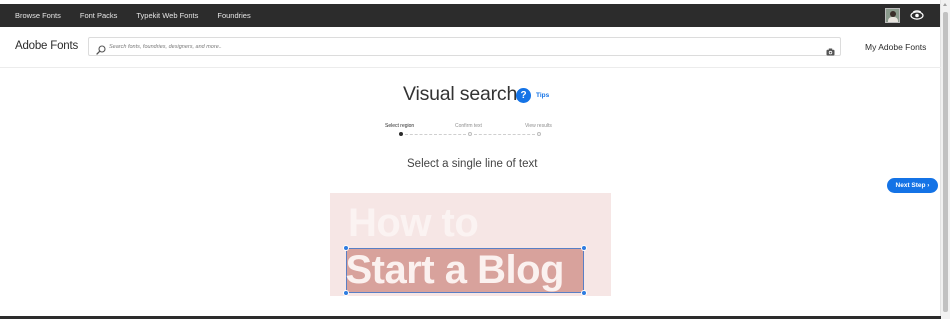  I want to click on step-label-confirm-text: Confirm text, so click(468, 126).